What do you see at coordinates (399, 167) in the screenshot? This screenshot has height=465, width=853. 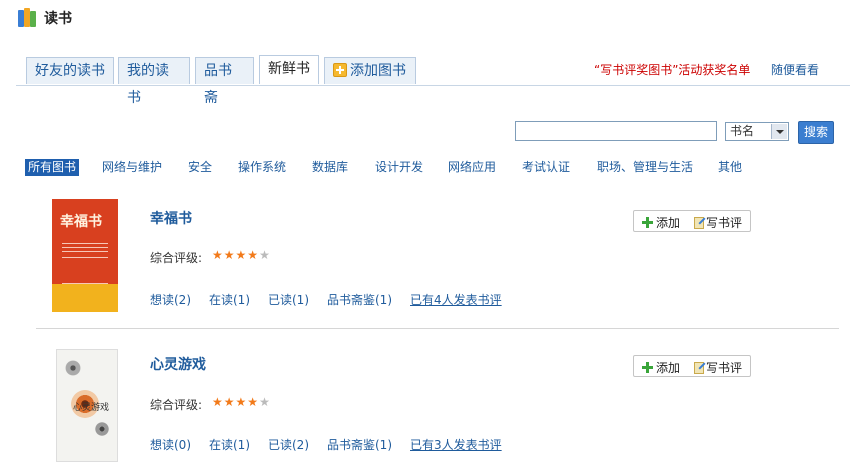 I see `category-design-dev: 设计开发` at bounding box center [399, 167].